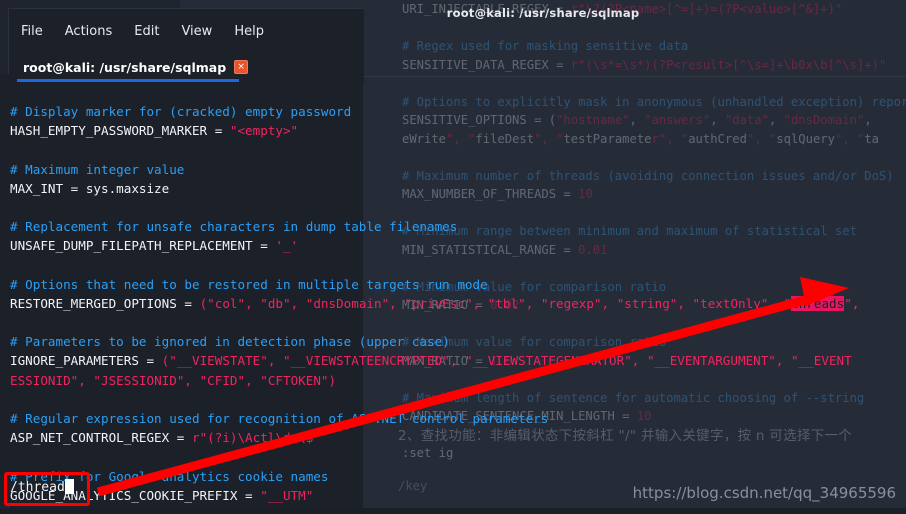 This screenshot has width=906, height=514. I want to click on terminal-tab: root@kali: /usr/share/sqlmap ×, so click(135, 67).